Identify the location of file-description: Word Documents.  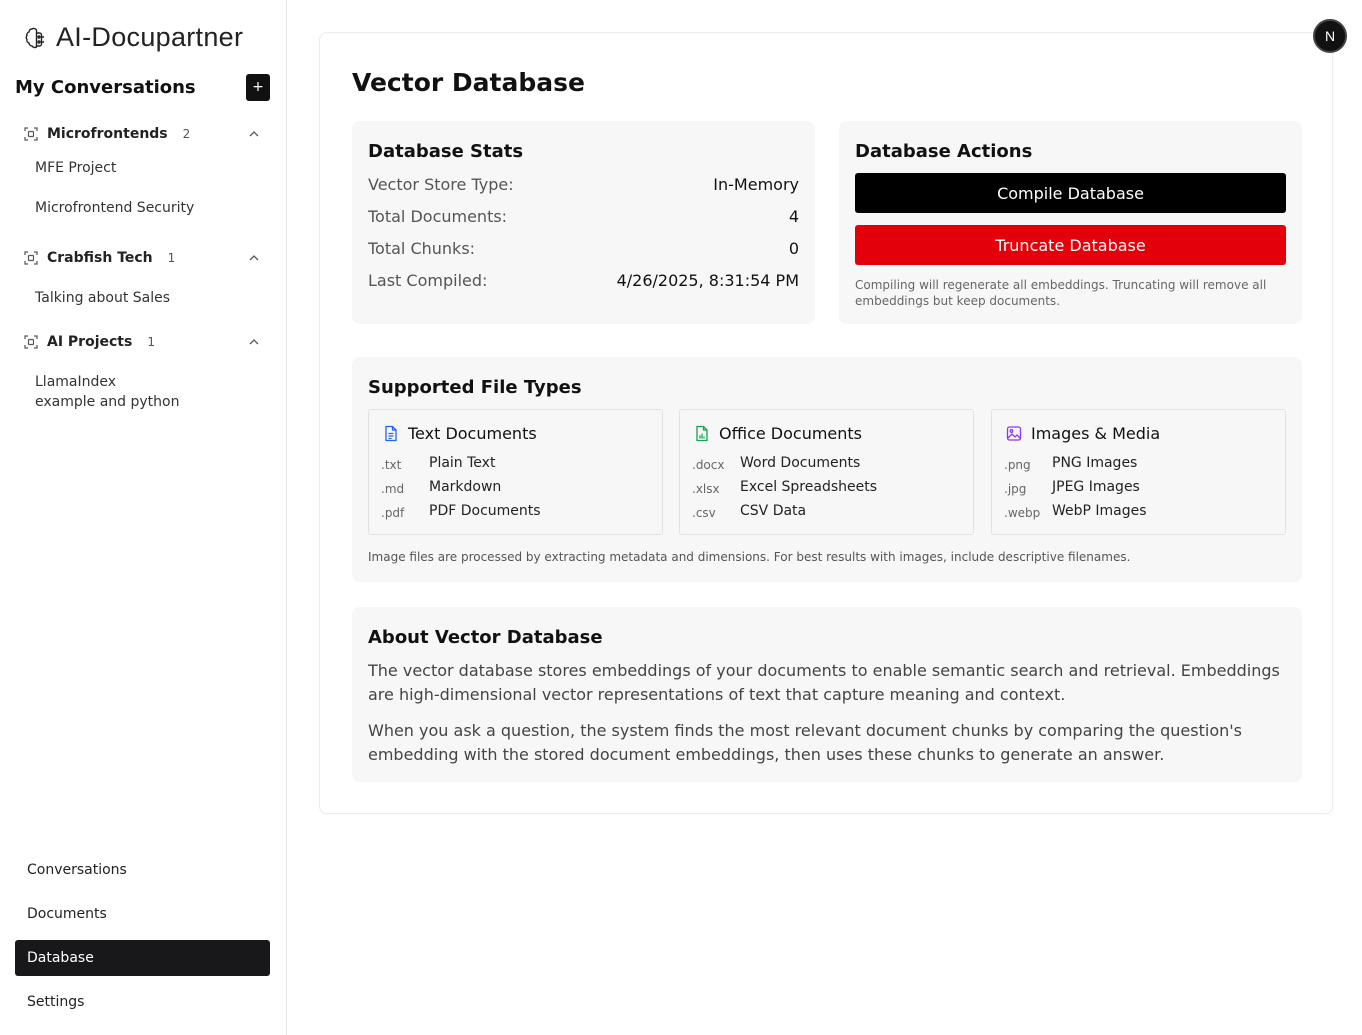
(800, 463).